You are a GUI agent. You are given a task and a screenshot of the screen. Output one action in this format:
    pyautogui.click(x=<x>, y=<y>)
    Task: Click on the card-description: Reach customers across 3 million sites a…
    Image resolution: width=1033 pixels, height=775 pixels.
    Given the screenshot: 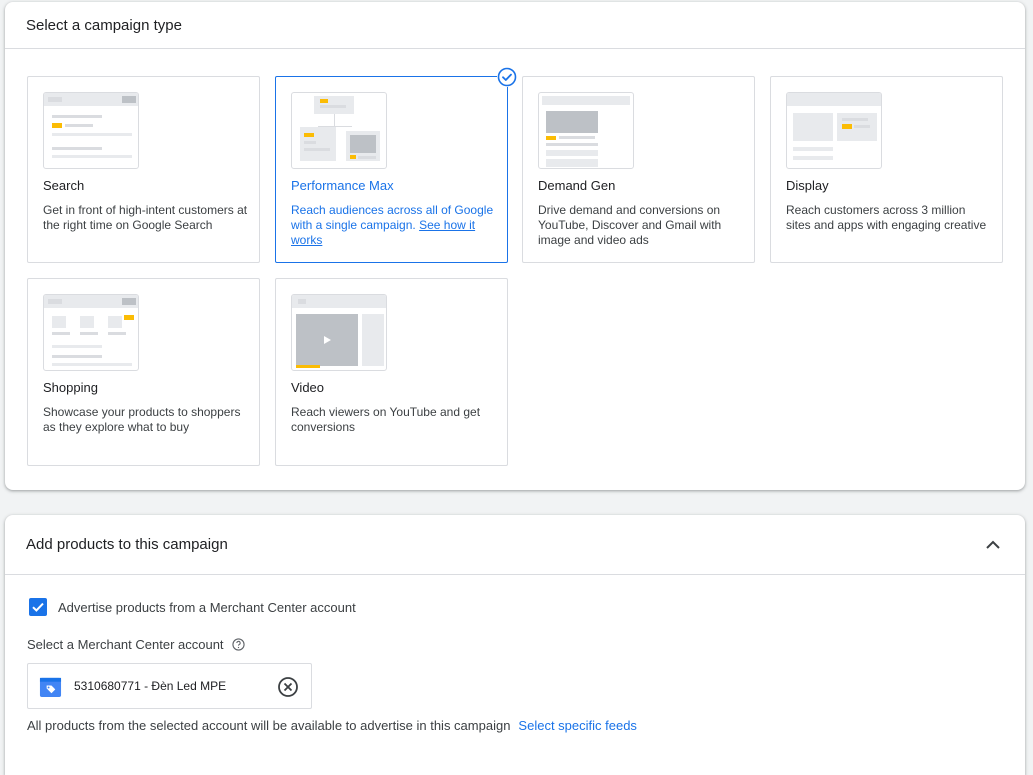 What is the action you would take?
    pyautogui.click(x=886, y=217)
    